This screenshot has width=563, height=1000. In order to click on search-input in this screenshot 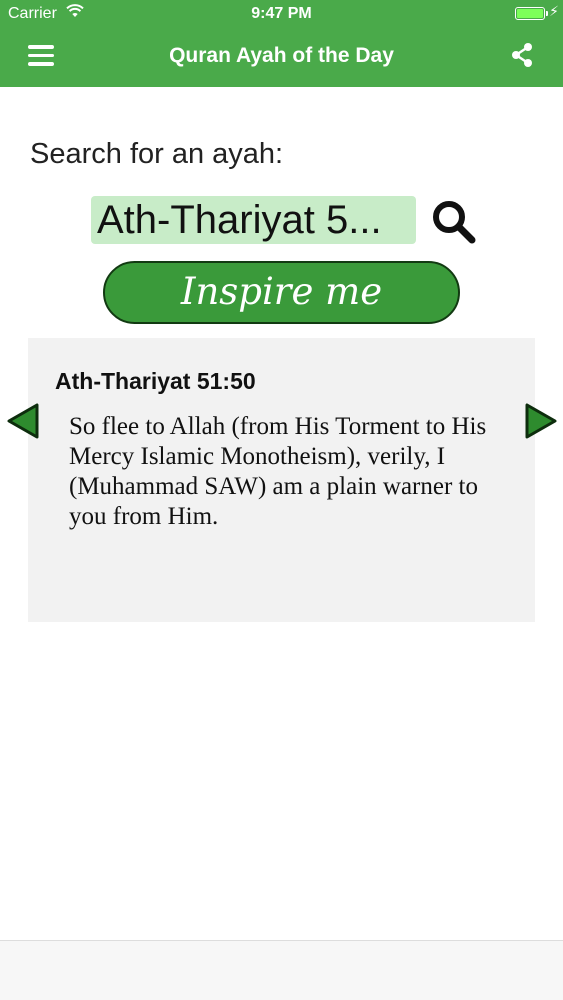, I will do `click(253, 220)`.